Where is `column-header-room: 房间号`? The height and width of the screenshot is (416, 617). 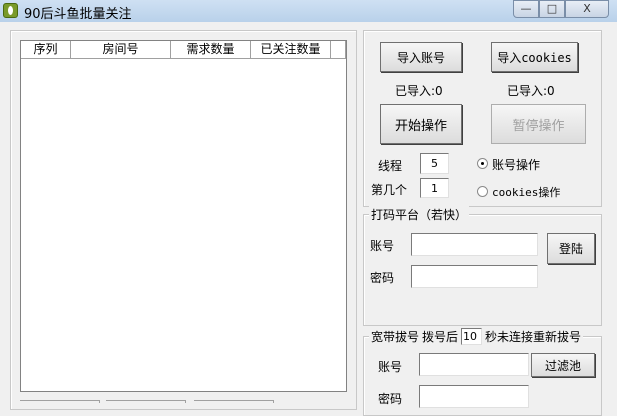
column-header-room: 房间号 is located at coordinates (121, 50).